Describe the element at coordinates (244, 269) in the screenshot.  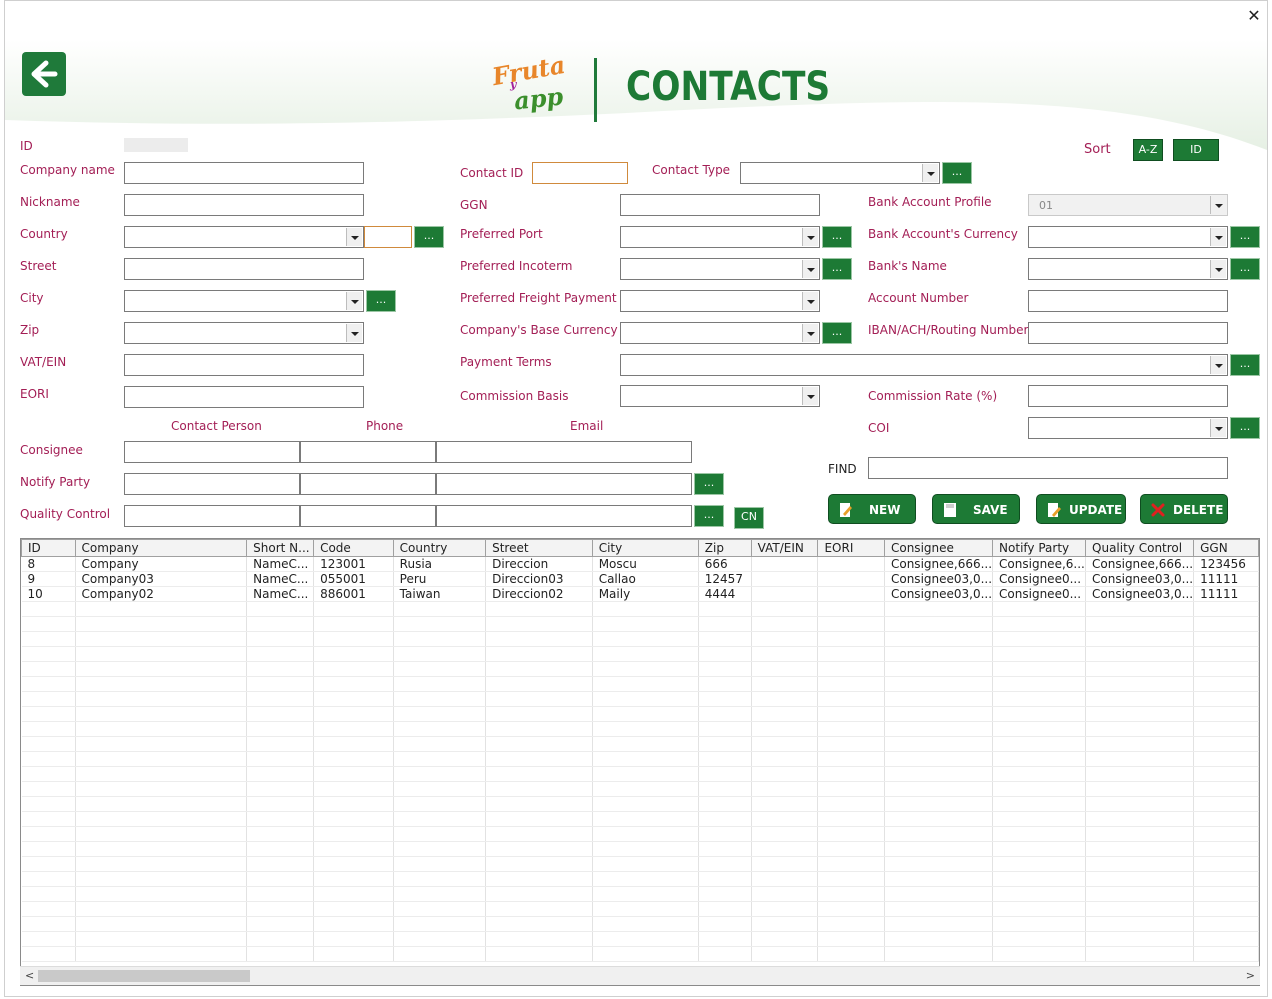
I see `street-input` at that location.